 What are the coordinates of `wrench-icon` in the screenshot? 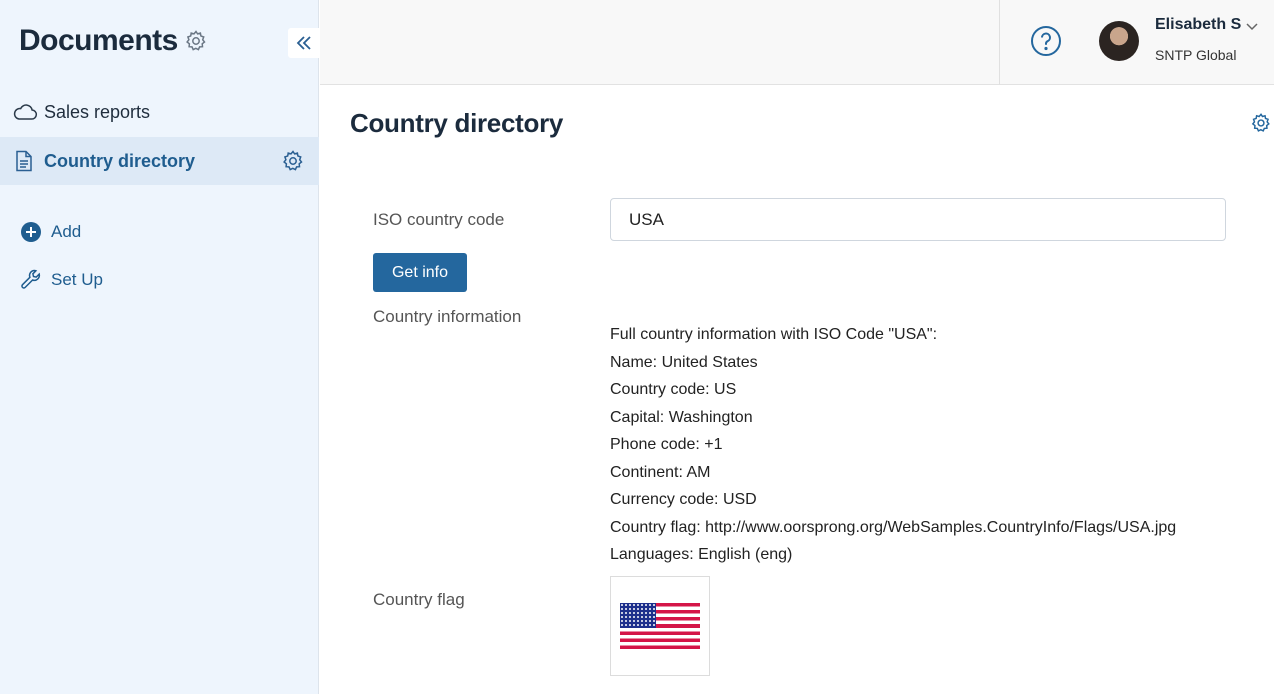 It's located at (31, 279).